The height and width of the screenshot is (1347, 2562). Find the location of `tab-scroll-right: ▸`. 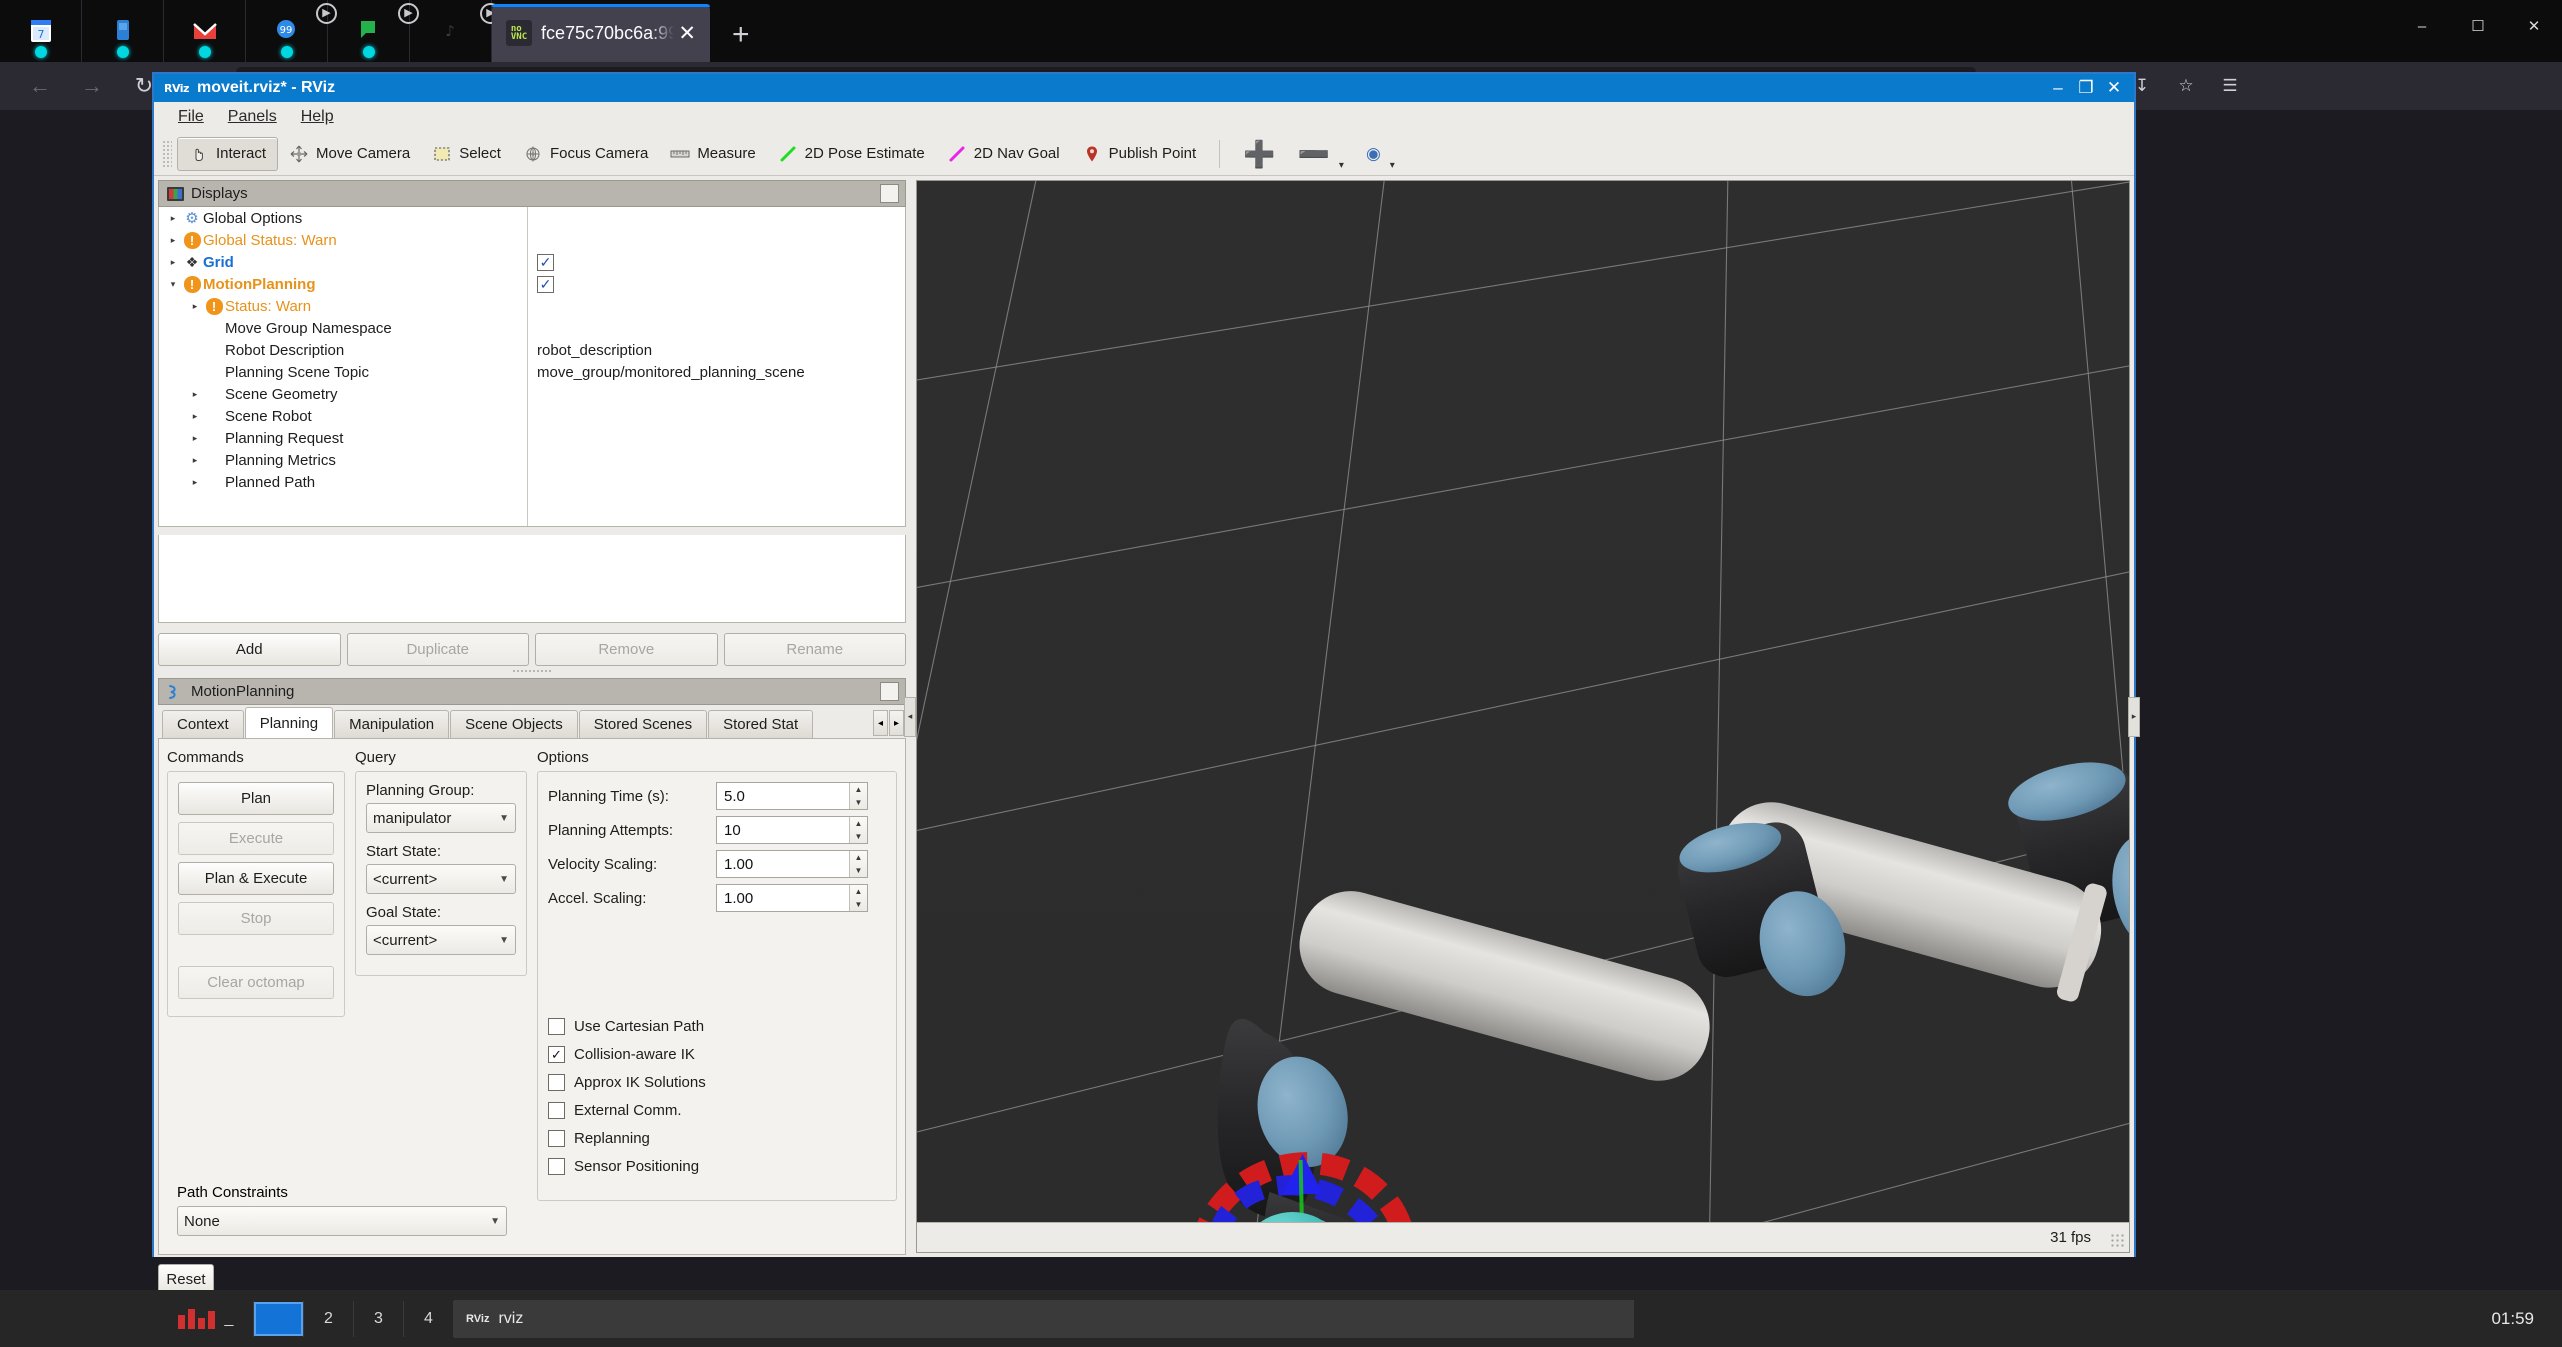

tab-scroll-right: ▸ is located at coordinates (896, 723).